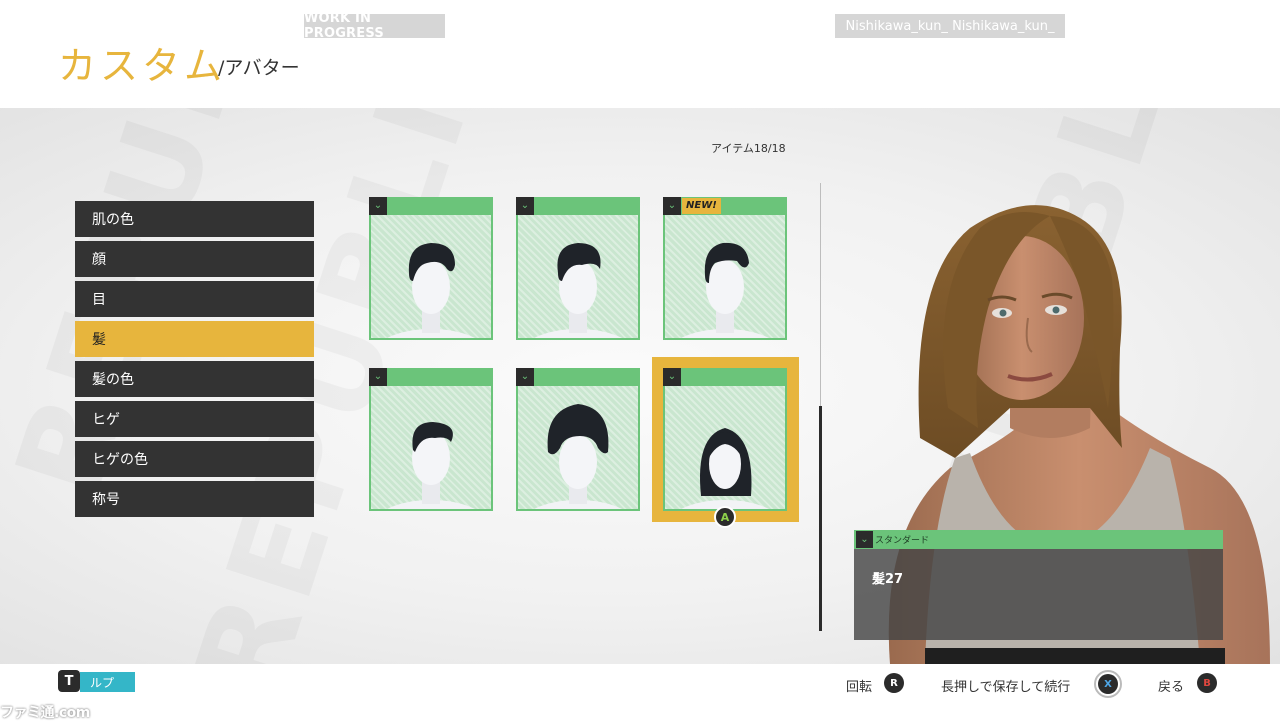 This screenshot has height=722, width=1280. Describe the element at coordinates (99, 260) in the screenshot. I see `category-label: 顔` at that location.